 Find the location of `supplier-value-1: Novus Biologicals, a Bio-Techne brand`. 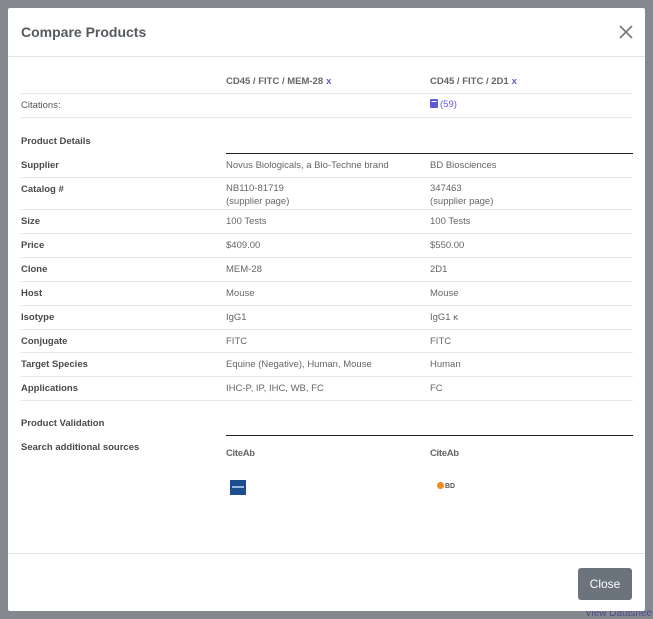

supplier-value-1: Novus Biologicals, a Bio-Techne brand is located at coordinates (307, 165).